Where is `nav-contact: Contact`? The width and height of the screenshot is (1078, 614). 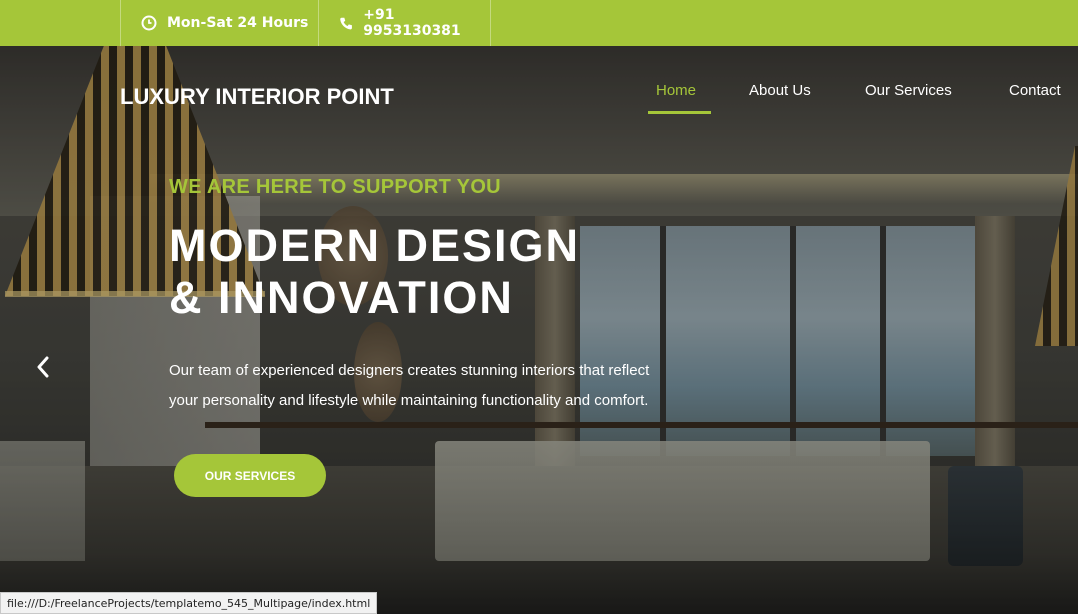
nav-contact: Contact is located at coordinates (1035, 90).